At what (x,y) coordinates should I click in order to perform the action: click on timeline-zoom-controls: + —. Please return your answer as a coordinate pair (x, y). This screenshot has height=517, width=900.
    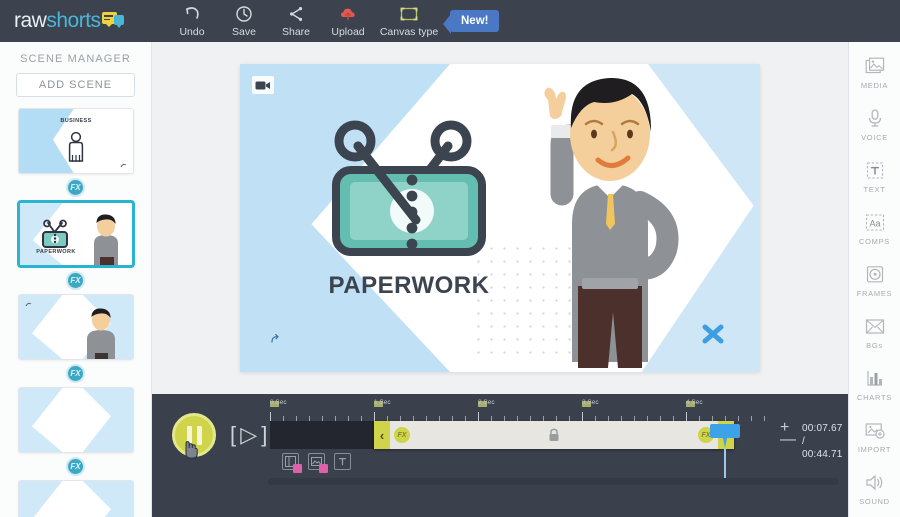
    Looking at the image, I should click on (788, 434).